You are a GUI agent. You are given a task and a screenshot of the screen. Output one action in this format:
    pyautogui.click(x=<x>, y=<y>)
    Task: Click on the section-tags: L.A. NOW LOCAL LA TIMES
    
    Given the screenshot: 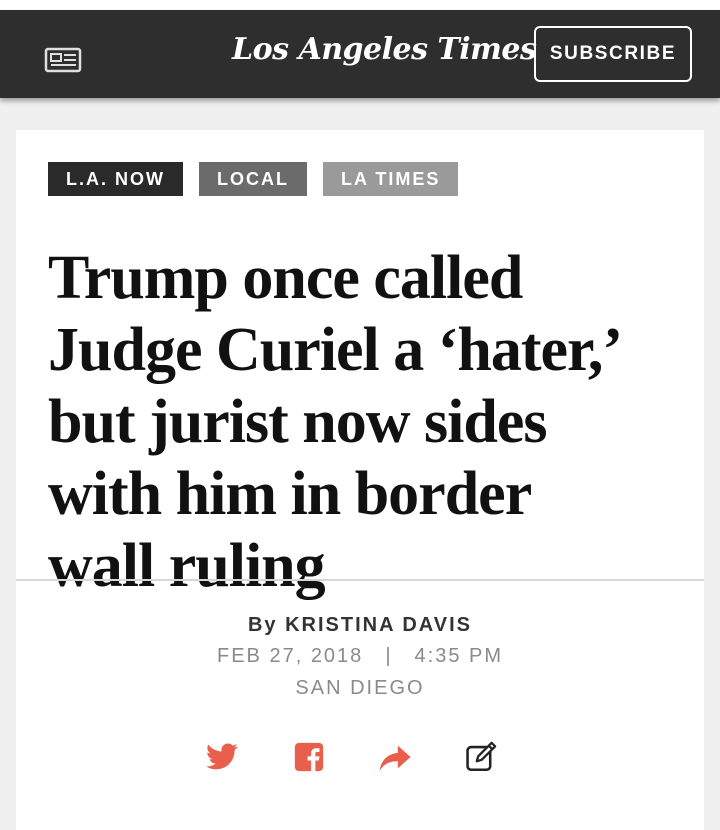 What is the action you would take?
    pyautogui.click(x=253, y=179)
    